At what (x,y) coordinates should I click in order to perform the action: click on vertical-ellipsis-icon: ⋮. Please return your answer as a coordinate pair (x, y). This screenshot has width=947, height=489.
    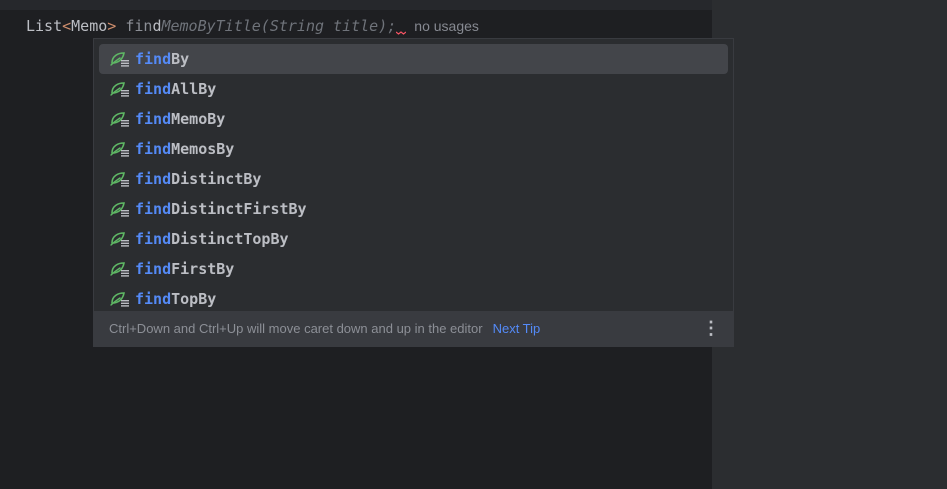
    Looking at the image, I should click on (711, 328).